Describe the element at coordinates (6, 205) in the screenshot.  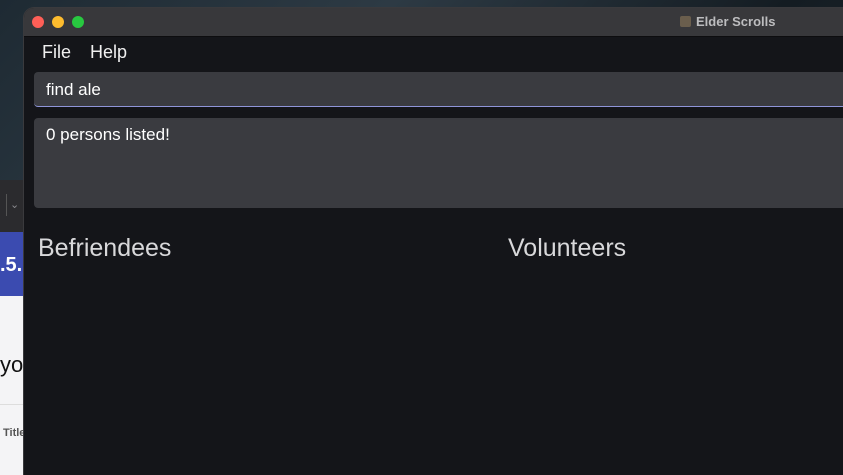
I see `background-divider` at that location.